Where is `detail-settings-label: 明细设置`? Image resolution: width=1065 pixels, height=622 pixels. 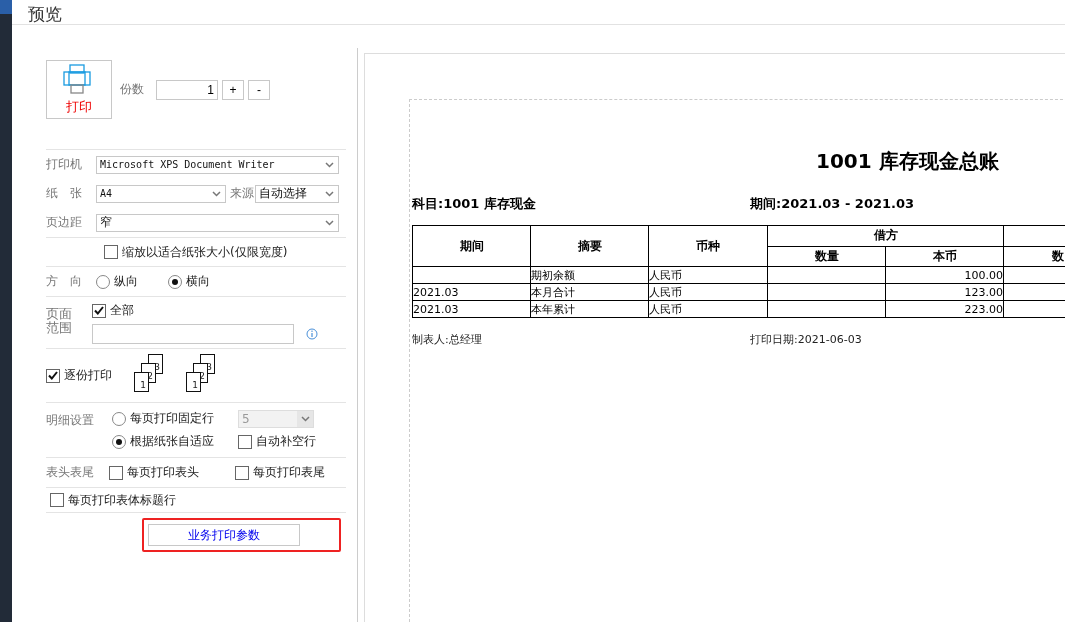 detail-settings-label: 明细设置 is located at coordinates (70, 420).